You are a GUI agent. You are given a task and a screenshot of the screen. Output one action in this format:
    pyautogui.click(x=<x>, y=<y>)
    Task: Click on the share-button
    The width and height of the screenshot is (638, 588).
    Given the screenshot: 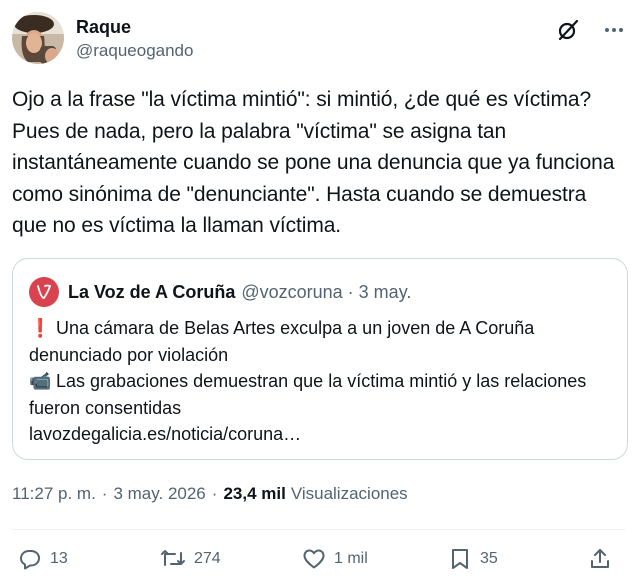 What is the action you would take?
    pyautogui.click(x=604, y=559)
    